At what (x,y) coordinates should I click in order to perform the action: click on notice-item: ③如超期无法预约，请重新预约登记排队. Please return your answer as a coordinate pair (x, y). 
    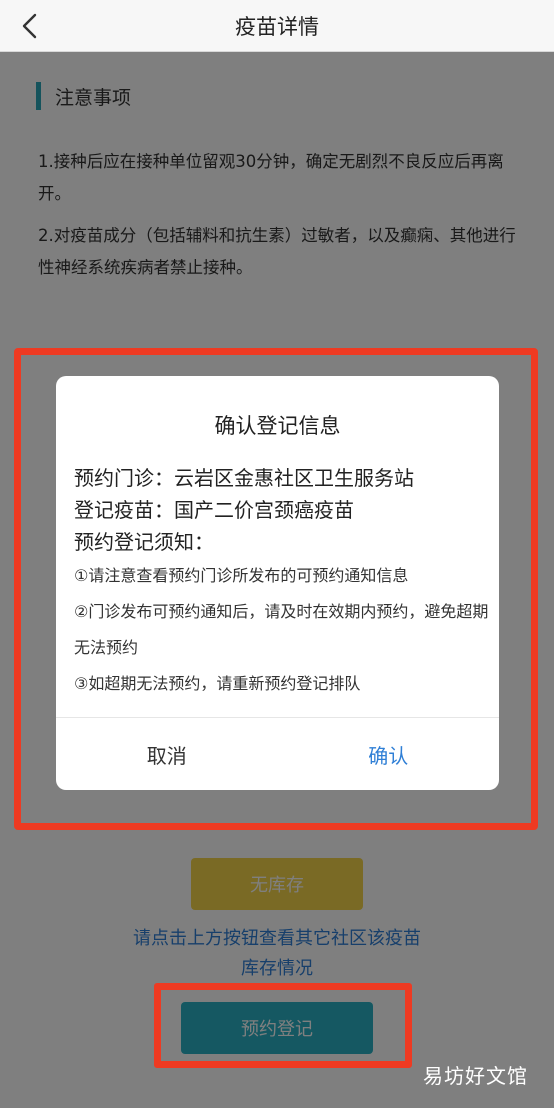
    Looking at the image, I should click on (217, 683).